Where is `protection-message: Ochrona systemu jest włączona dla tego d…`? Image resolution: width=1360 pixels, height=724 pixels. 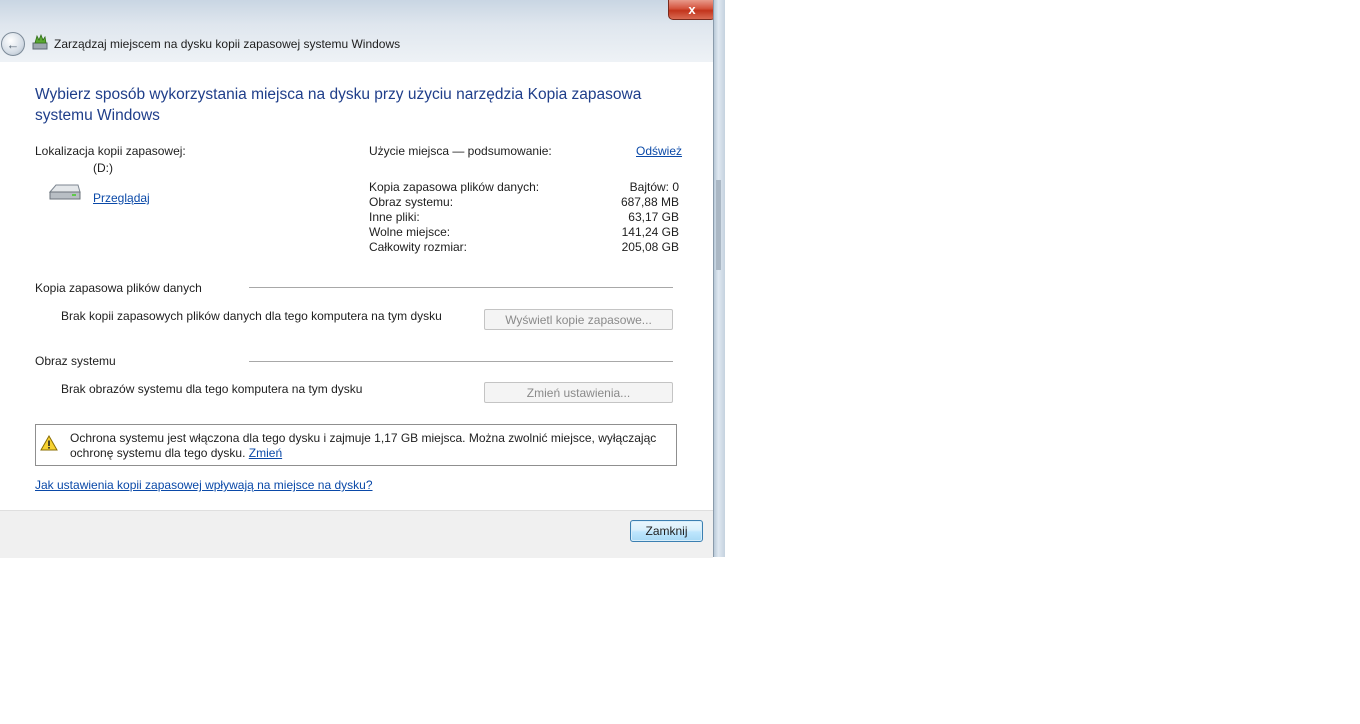
protection-message: Ochrona systemu jest włączona dla tego d… is located at coordinates (363, 445).